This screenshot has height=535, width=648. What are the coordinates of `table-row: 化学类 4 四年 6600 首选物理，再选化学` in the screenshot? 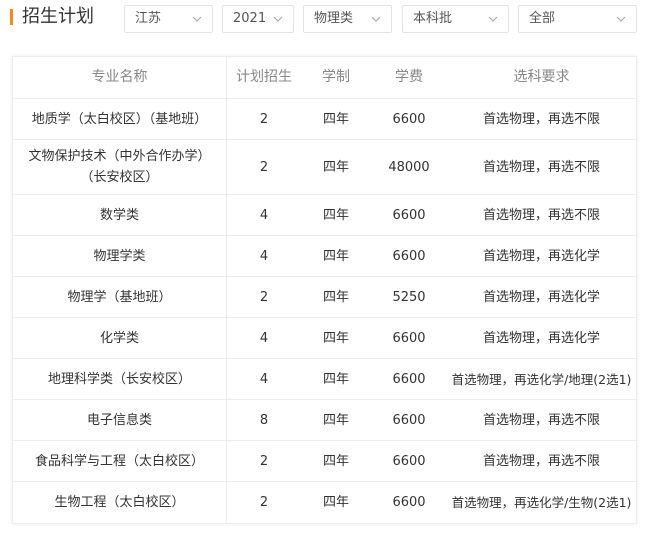 It's located at (324, 338).